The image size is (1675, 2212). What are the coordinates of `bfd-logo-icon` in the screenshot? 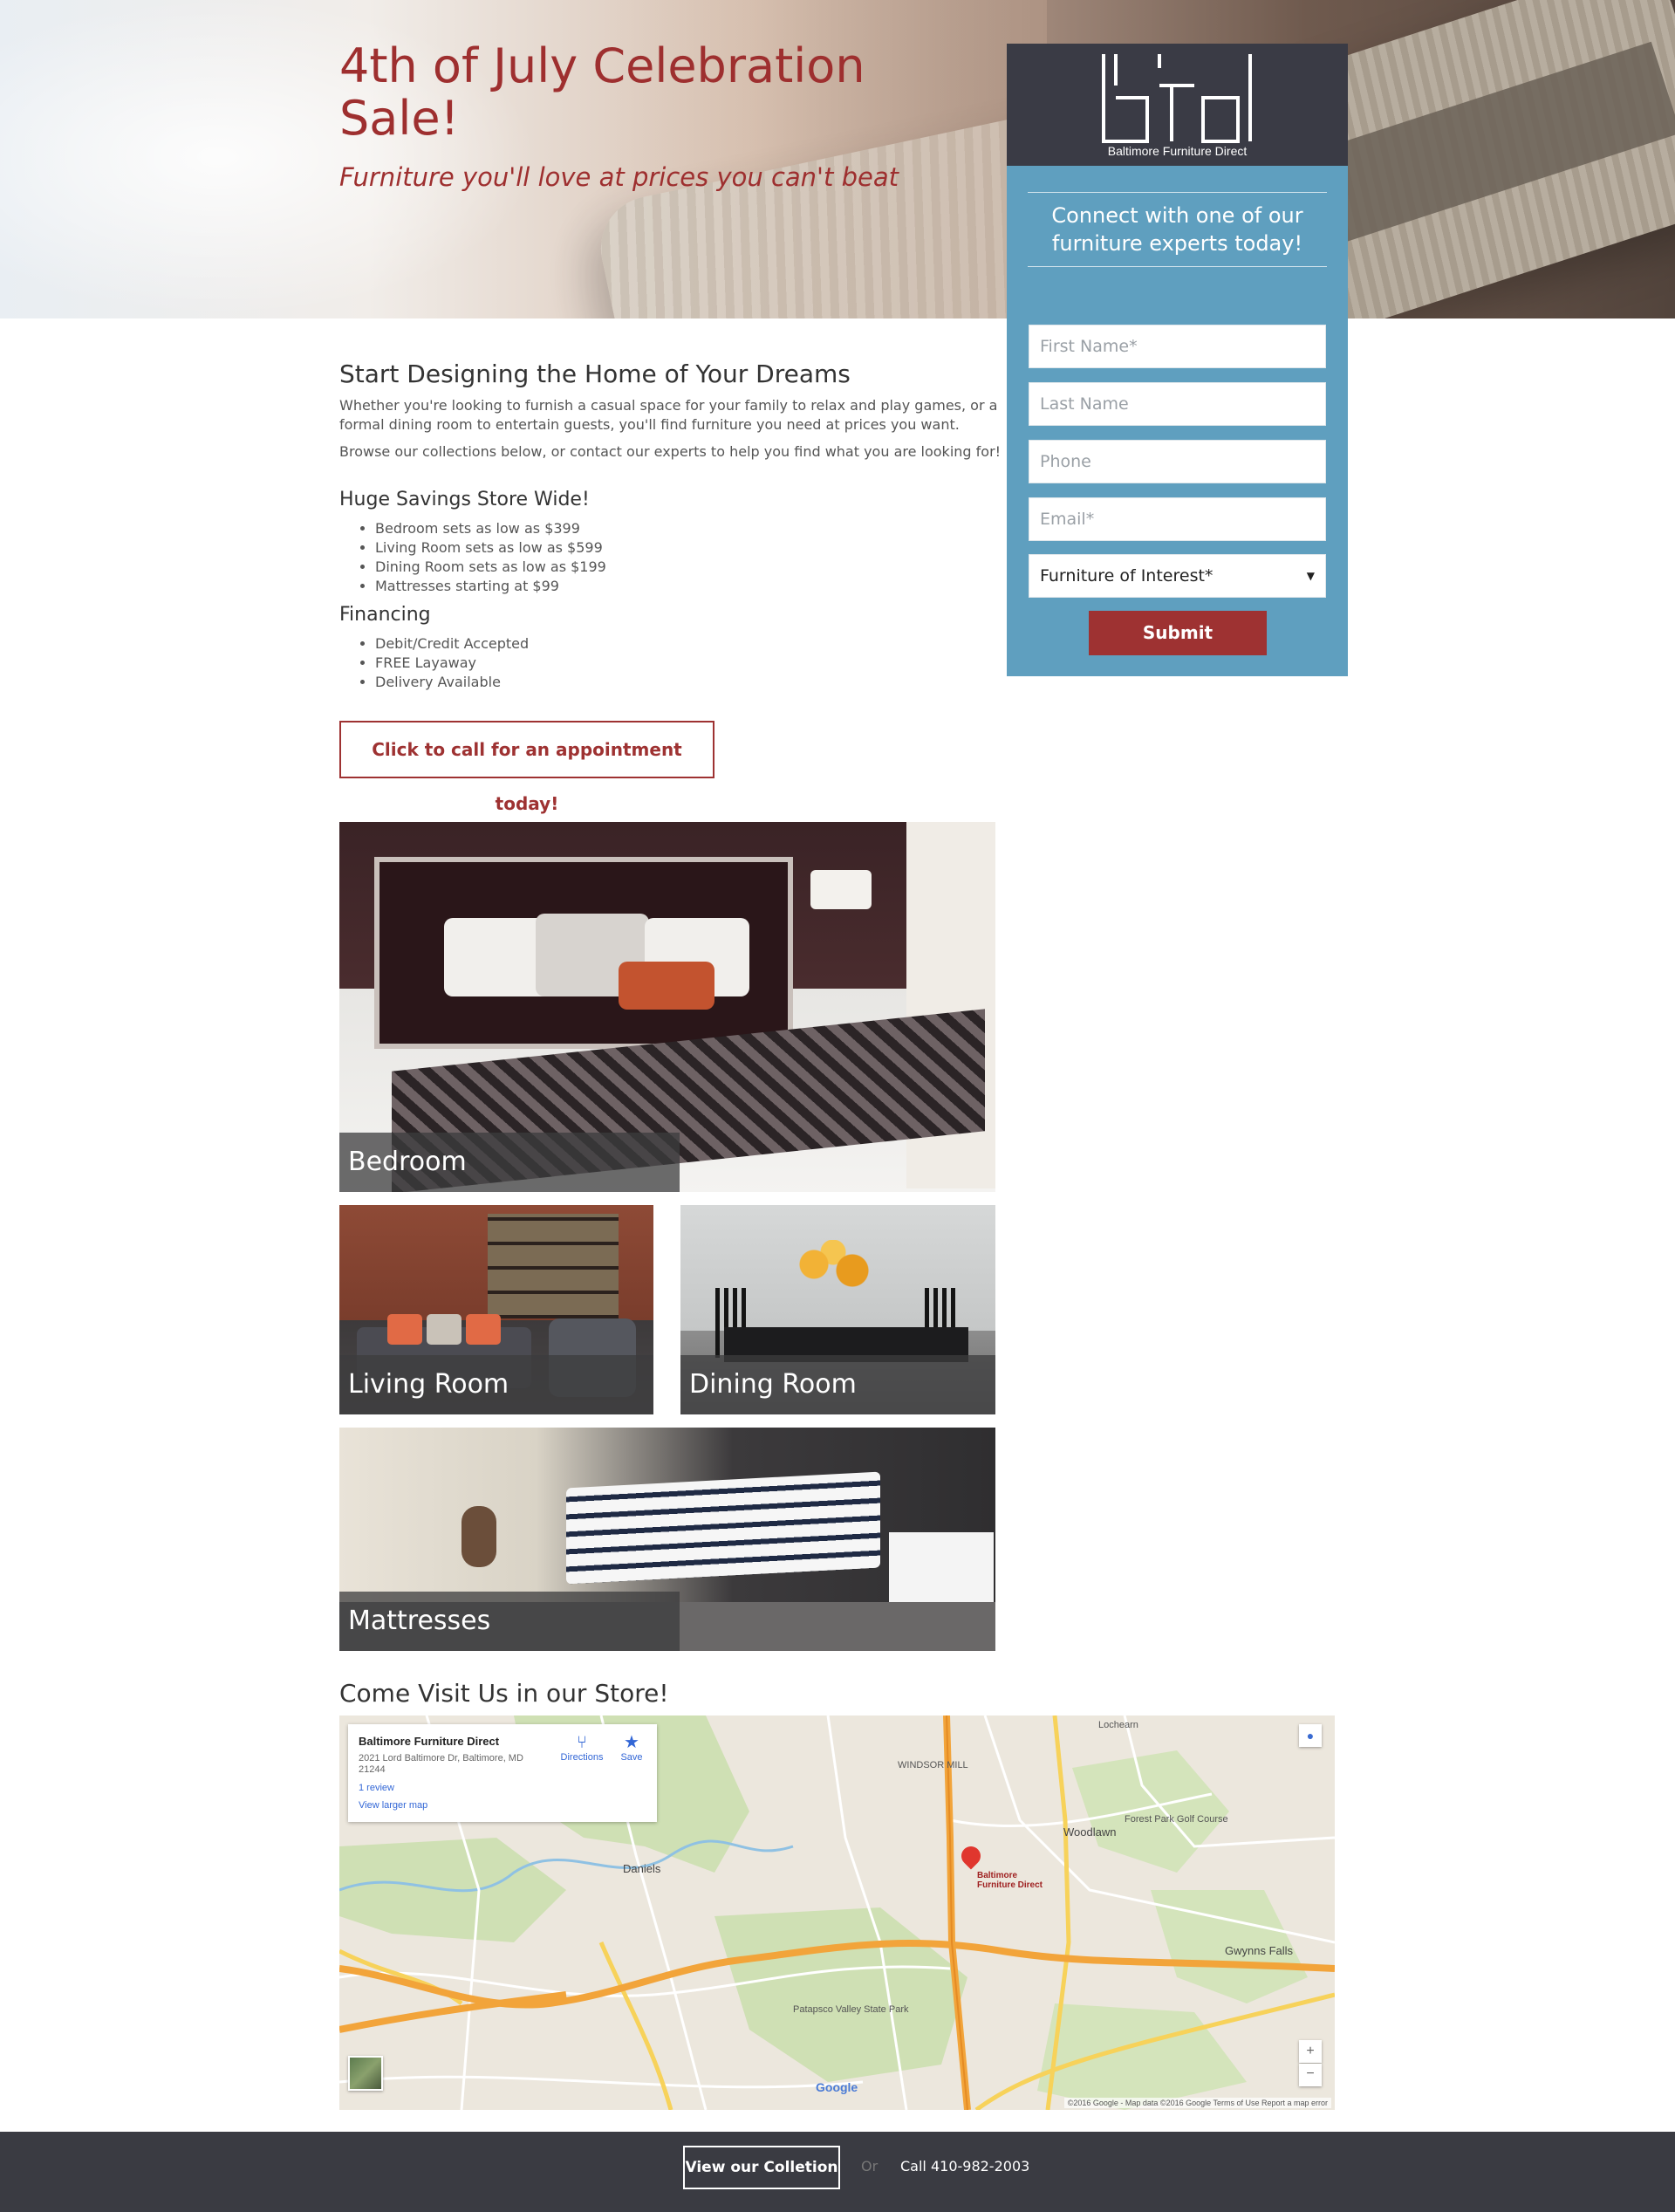 It's located at (1177, 98).